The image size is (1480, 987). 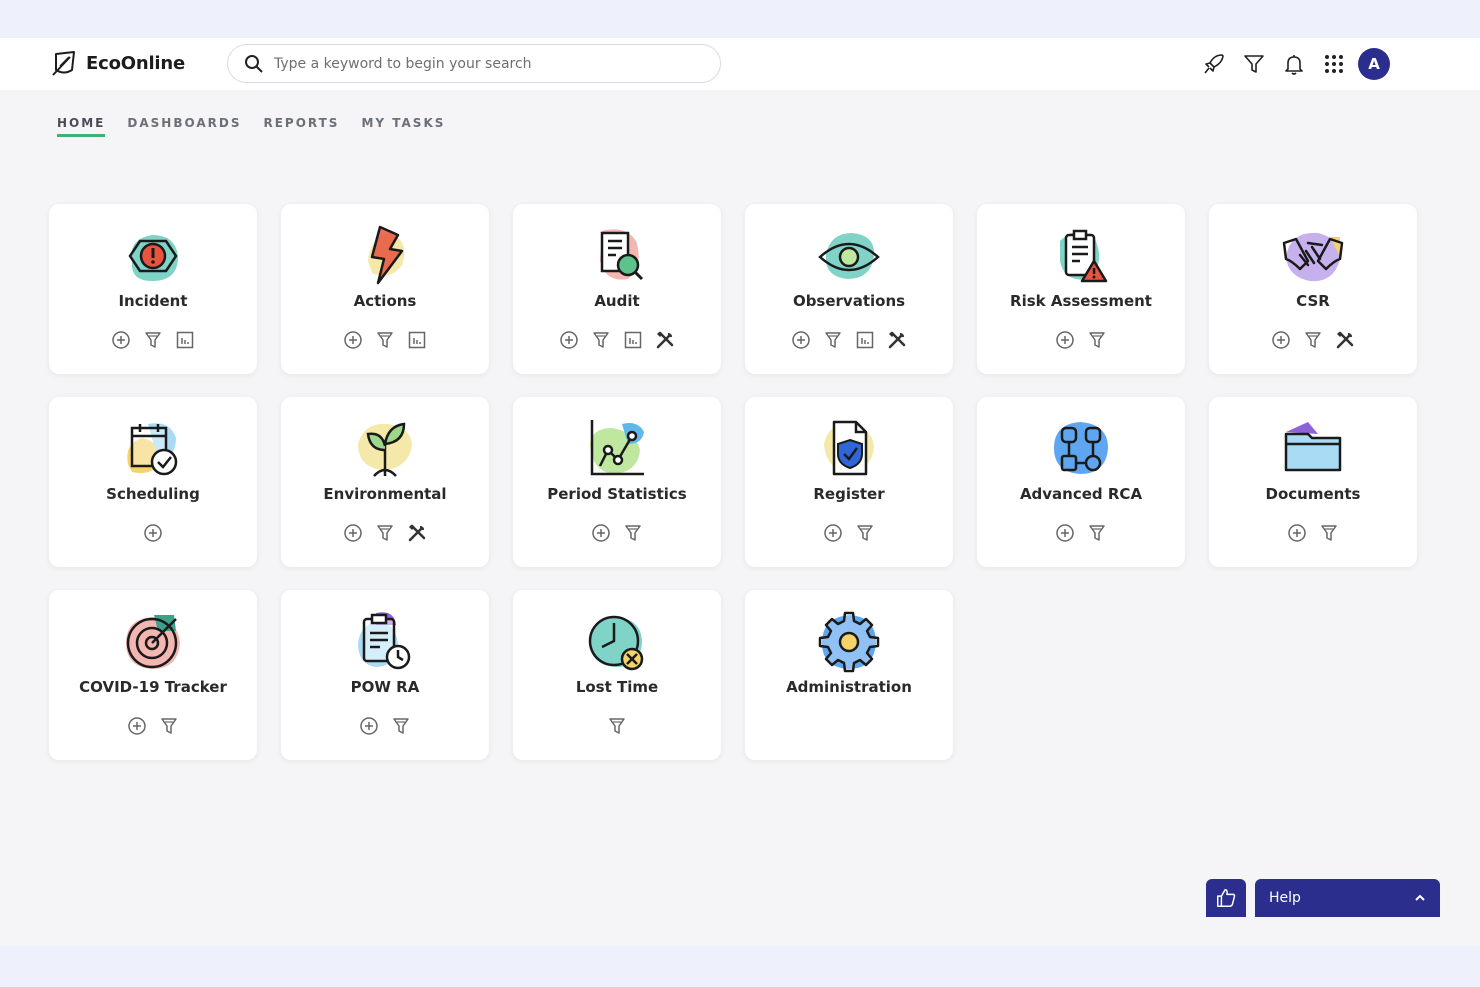 I want to click on module-title: Actions, so click(x=385, y=301).